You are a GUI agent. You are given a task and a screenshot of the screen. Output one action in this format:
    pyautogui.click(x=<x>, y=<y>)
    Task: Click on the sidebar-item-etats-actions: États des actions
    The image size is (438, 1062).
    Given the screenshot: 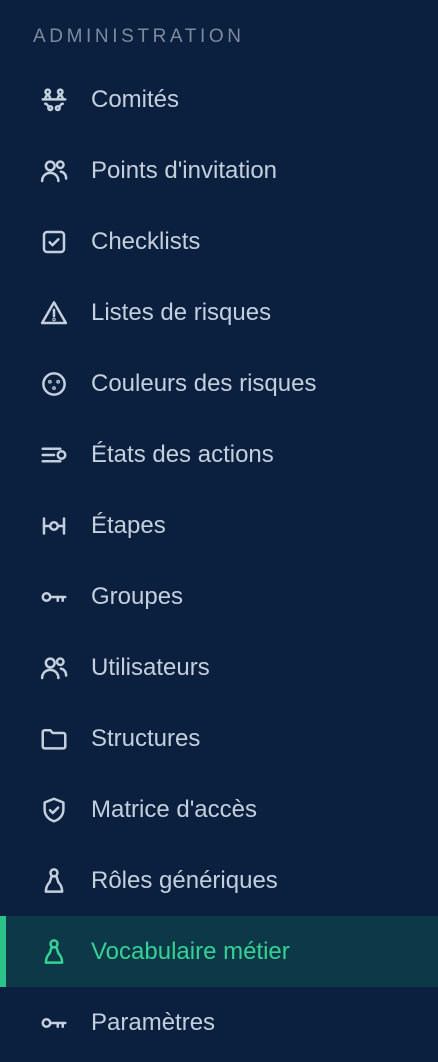 What is the action you would take?
    pyautogui.click(x=219, y=454)
    